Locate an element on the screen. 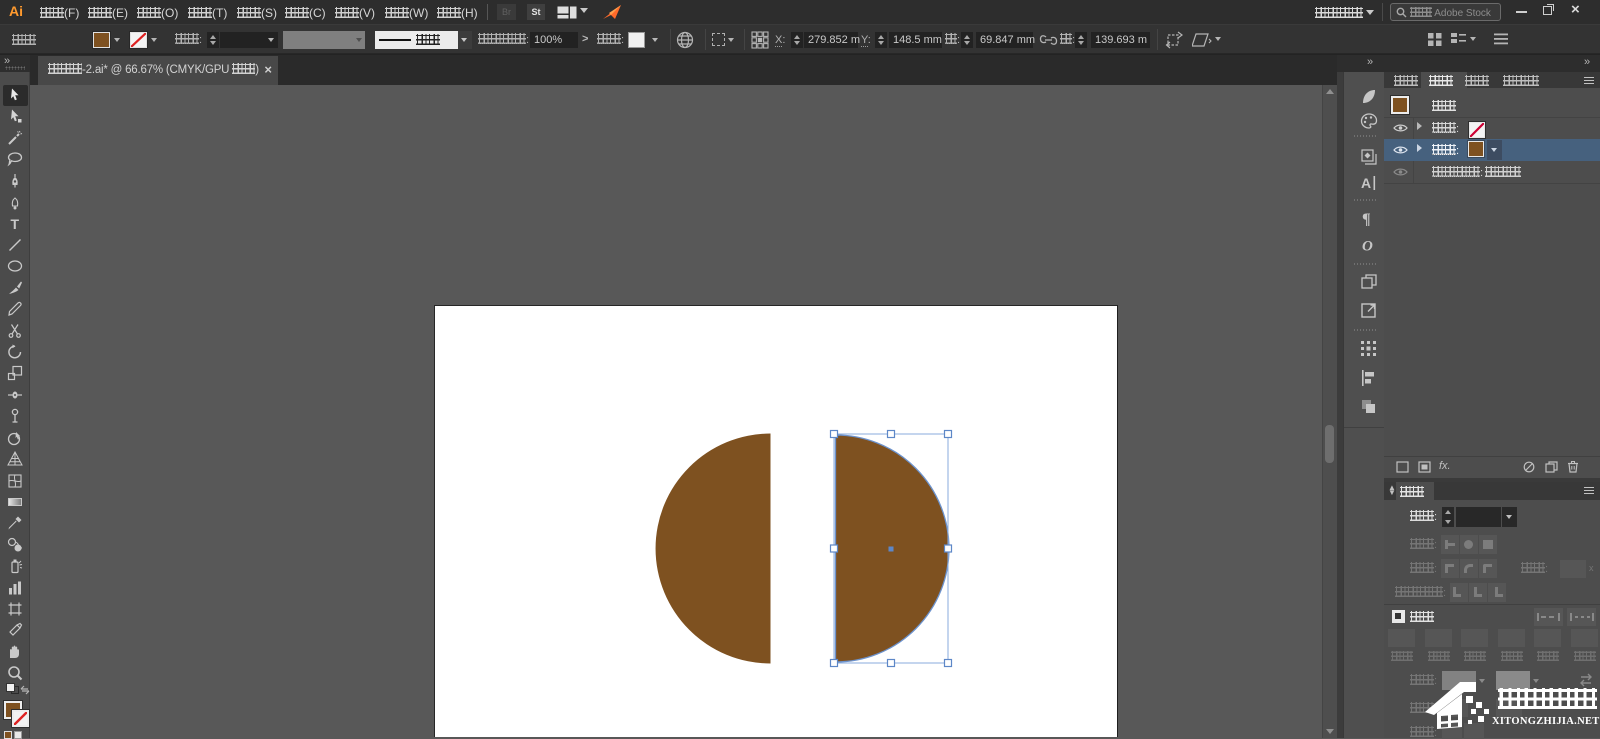  svg-text: T is located at coordinates (15, 224).